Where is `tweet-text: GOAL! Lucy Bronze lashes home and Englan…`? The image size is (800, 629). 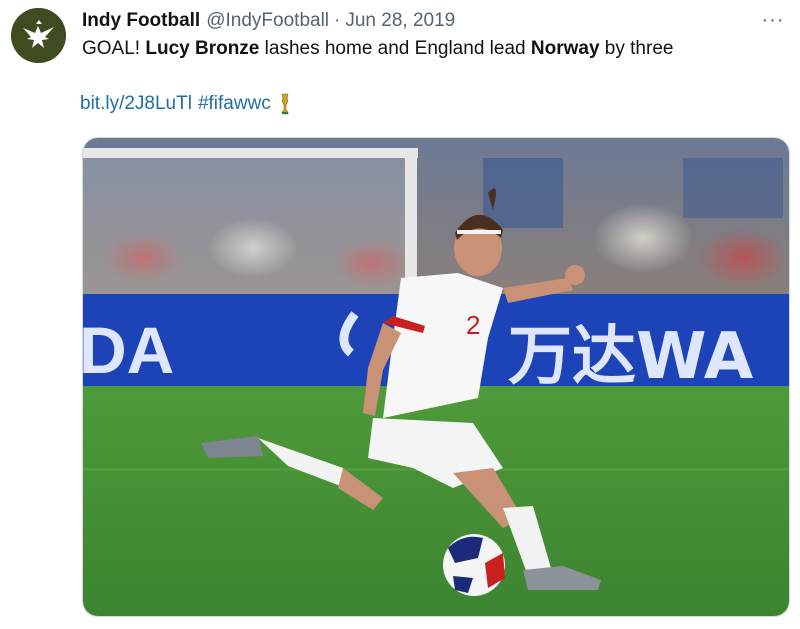 tweet-text: GOAL! Lucy Bronze lashes home and Englan… is located at coordinates (377, 49).